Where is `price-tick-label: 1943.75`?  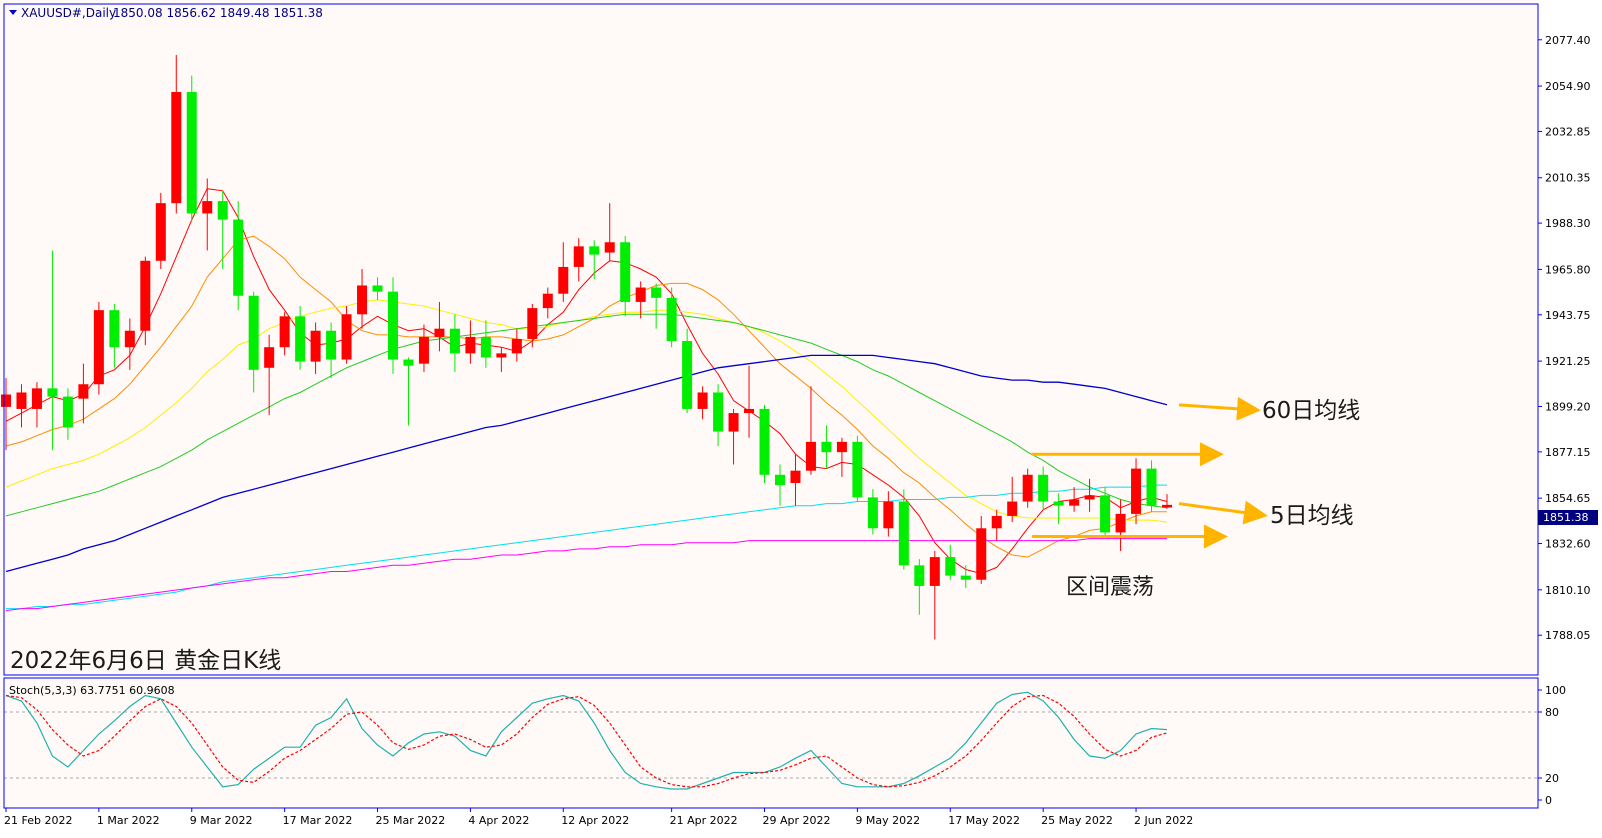 price-tick-label: 1943.75 is located at coordinates (1568, 315).